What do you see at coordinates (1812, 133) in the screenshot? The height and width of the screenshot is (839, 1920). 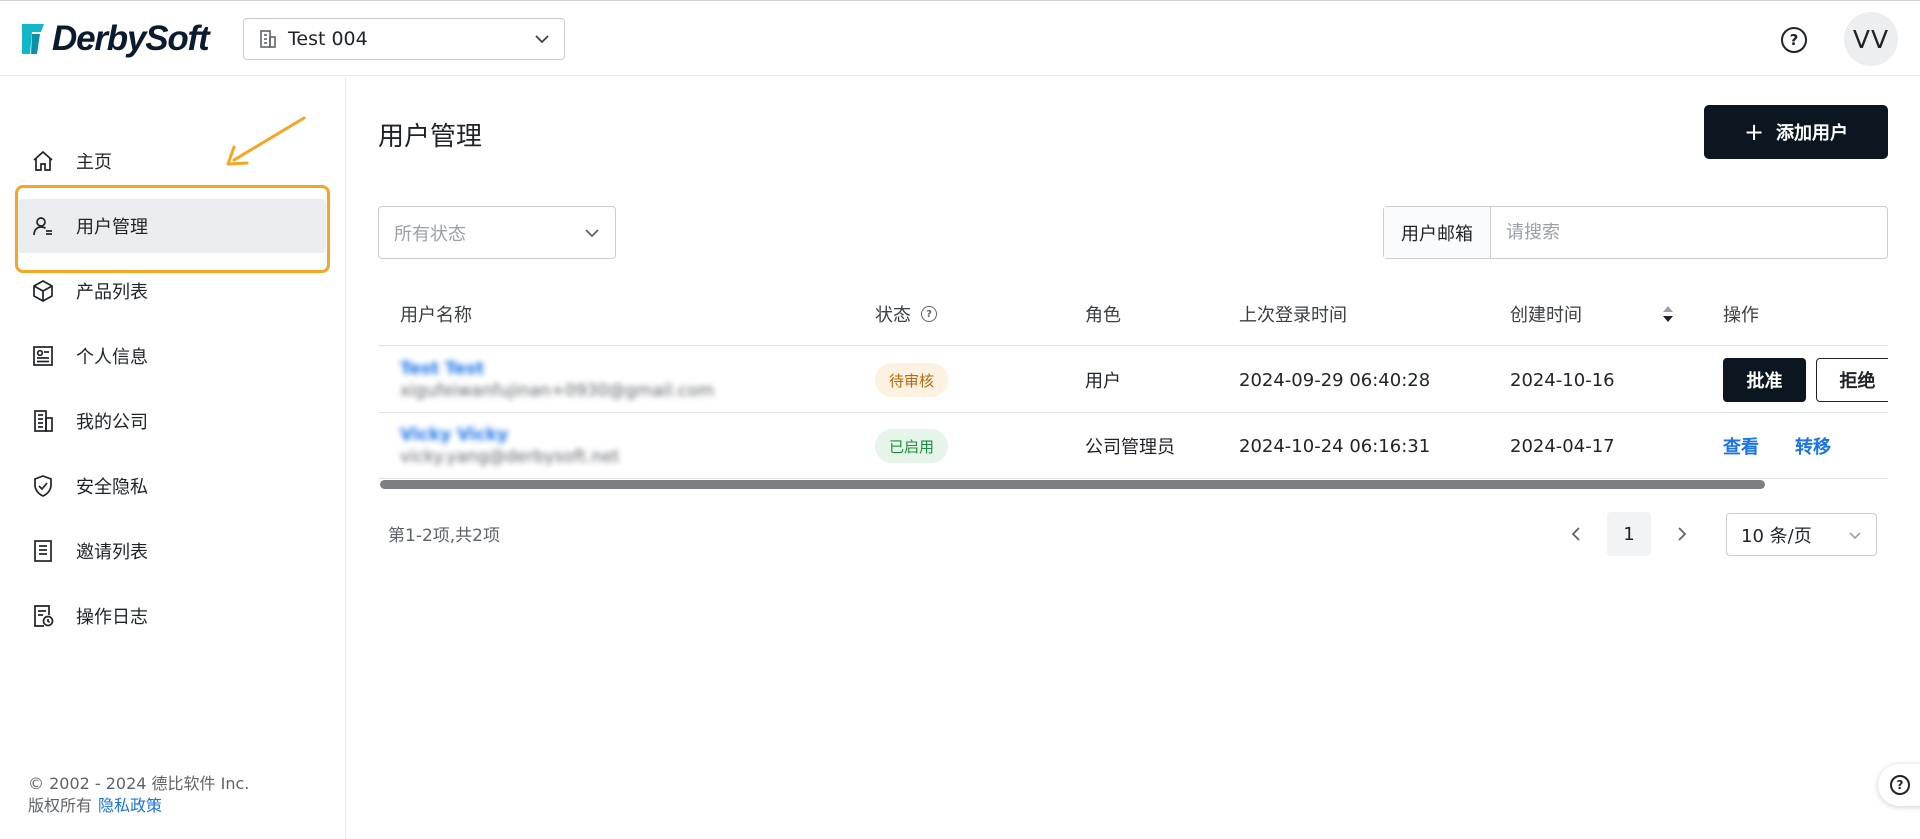 I see `add-user-label: 添加用户` at bounding box center [1812, 133].